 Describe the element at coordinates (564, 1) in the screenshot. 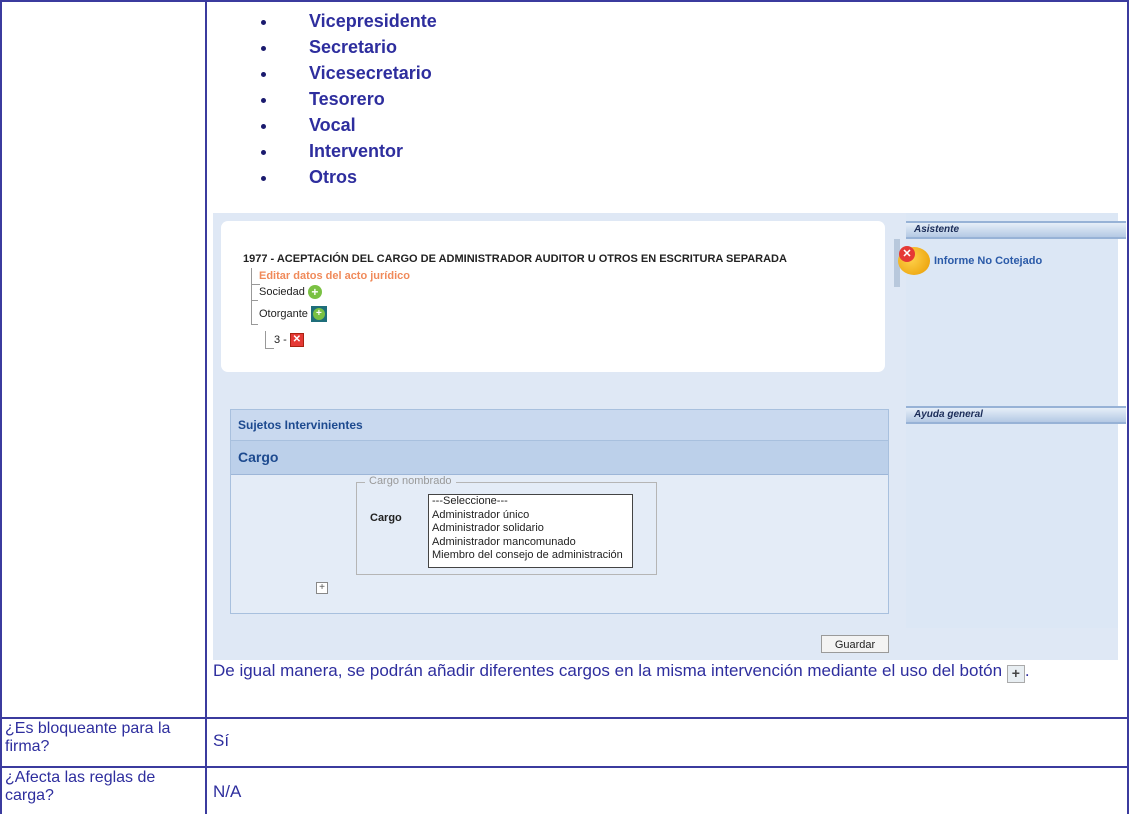

I see `table-border-top` at that location.